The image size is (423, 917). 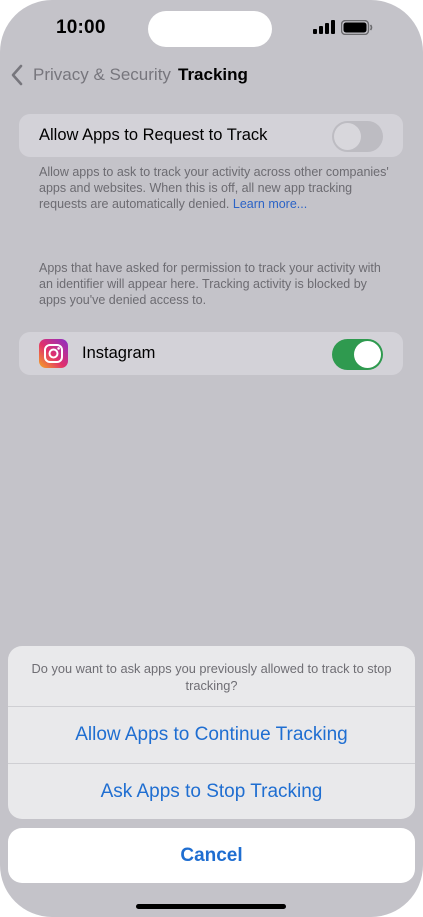 I want to click on cancel-button: Cancel, so click(x=211, y=855).